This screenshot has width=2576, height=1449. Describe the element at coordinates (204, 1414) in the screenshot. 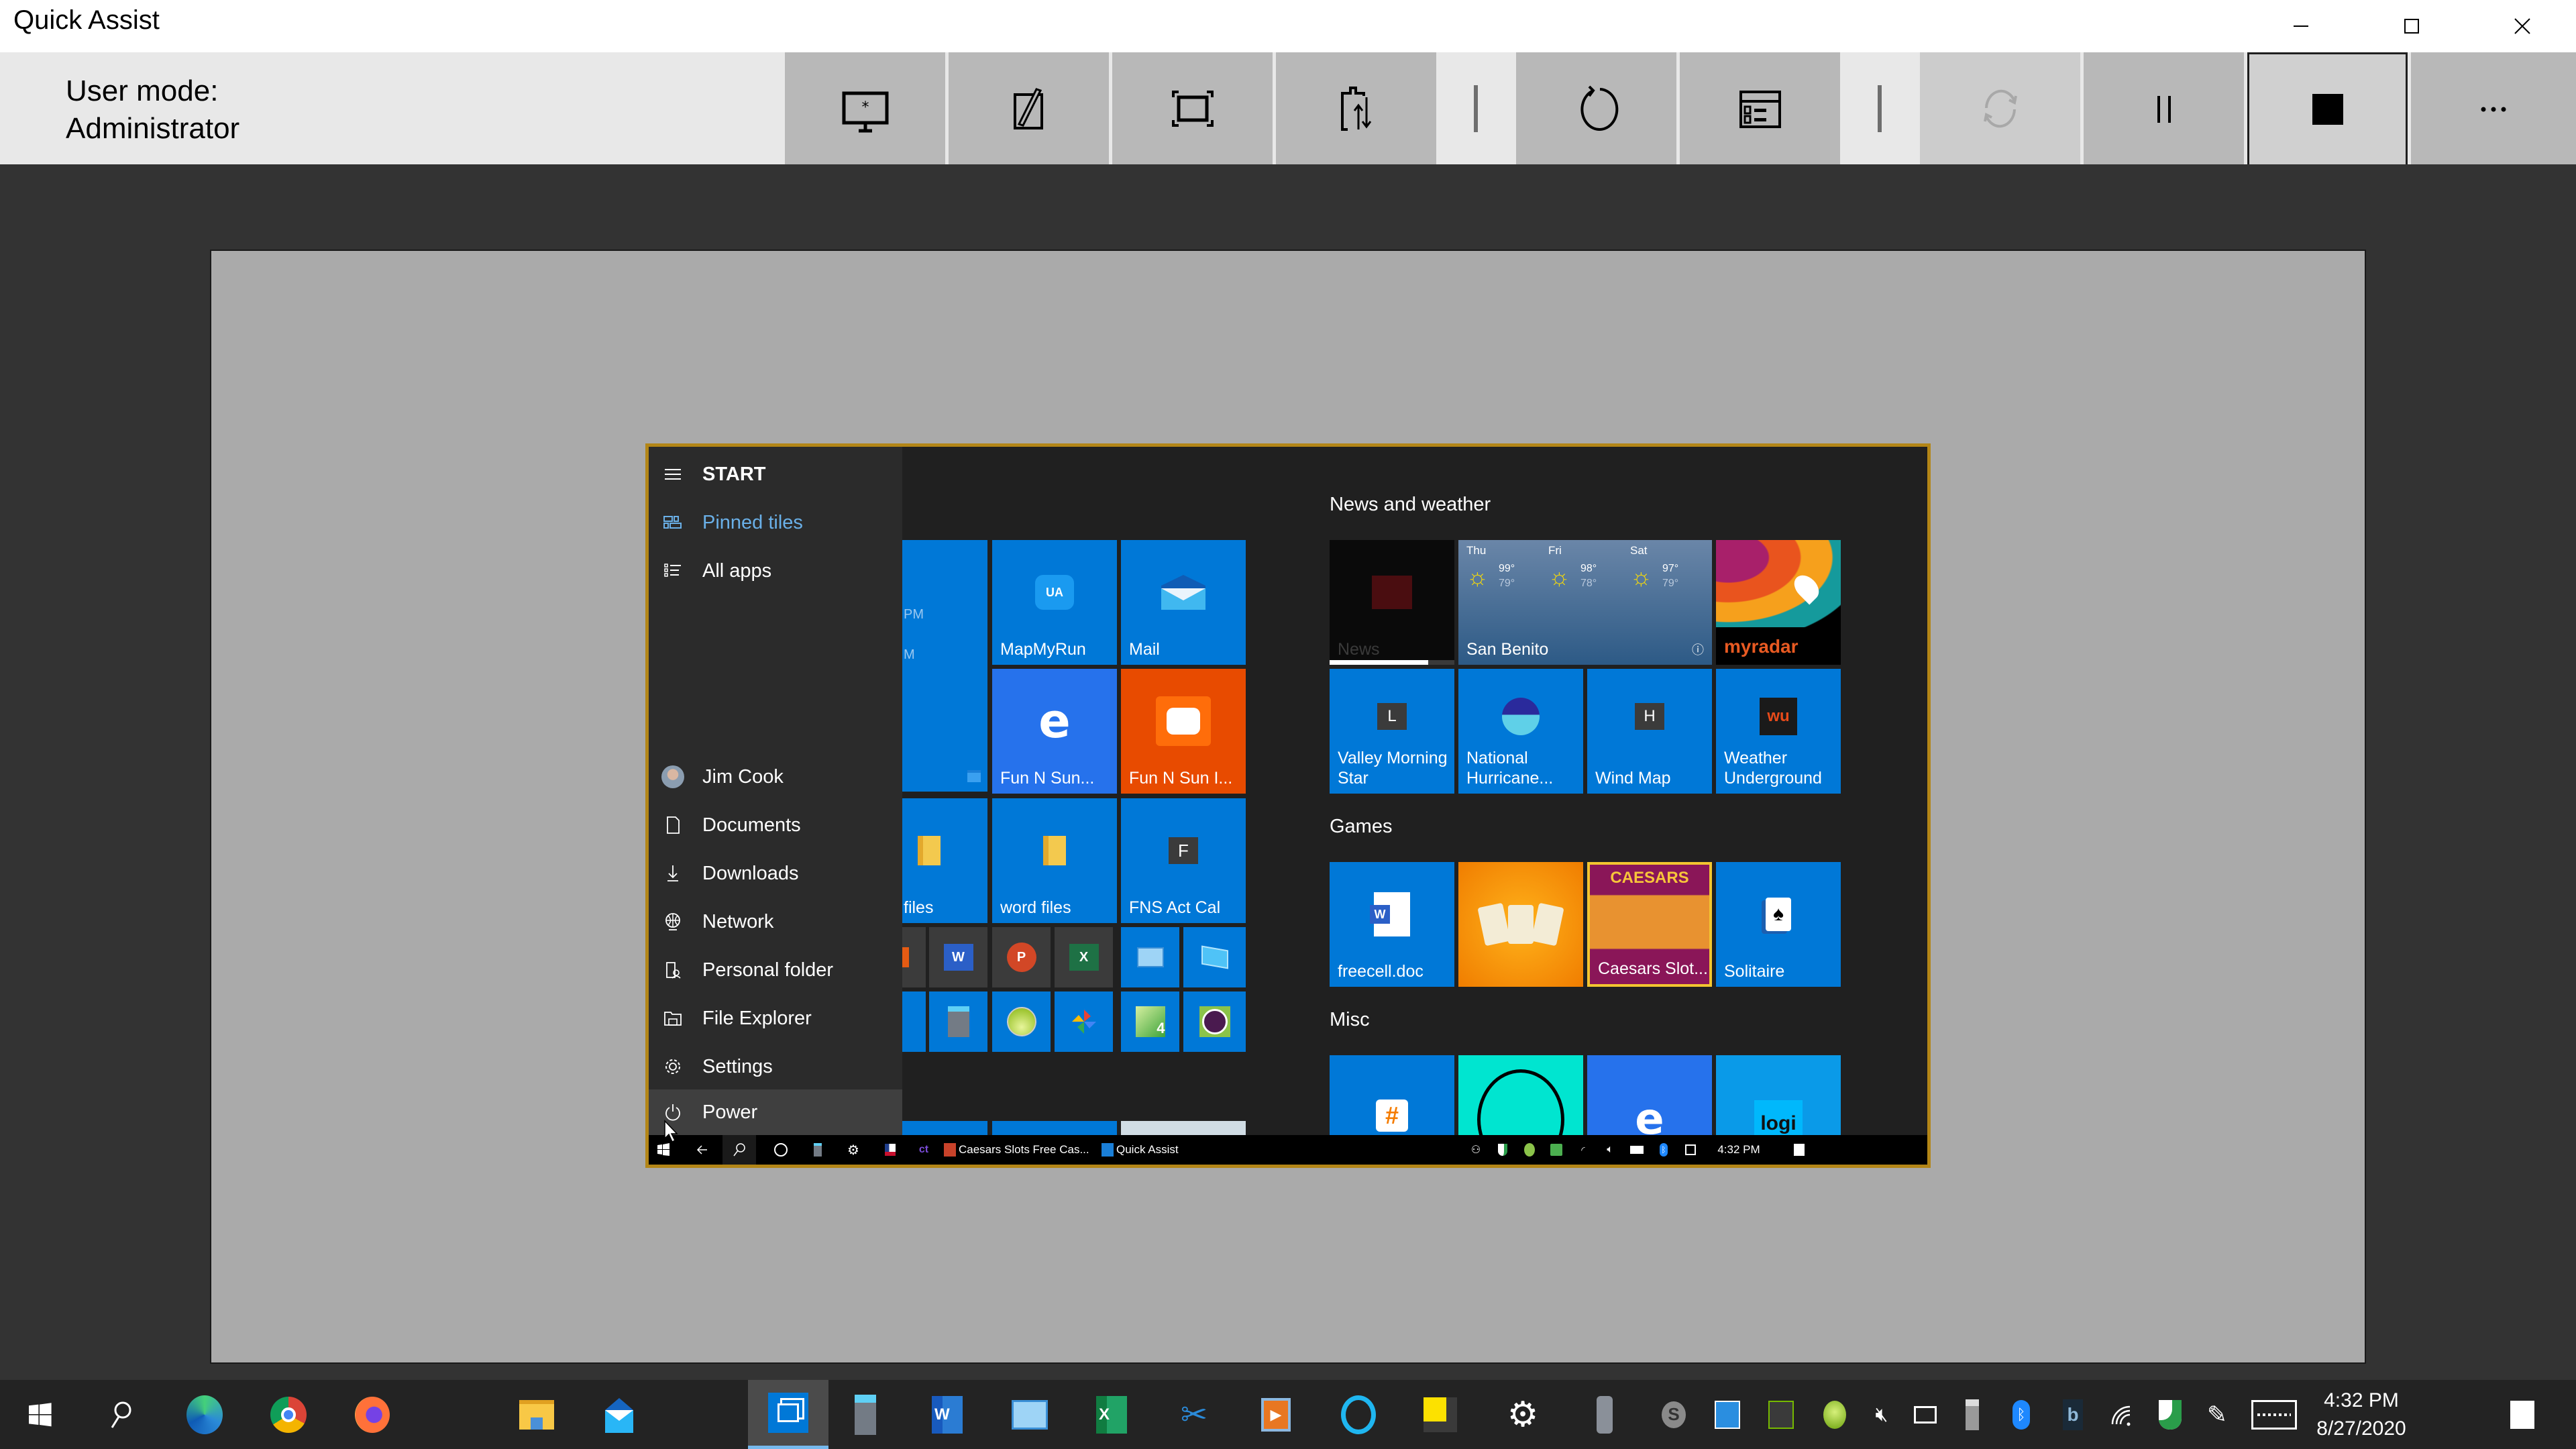

I see `taskbar-app-edge` at that location.